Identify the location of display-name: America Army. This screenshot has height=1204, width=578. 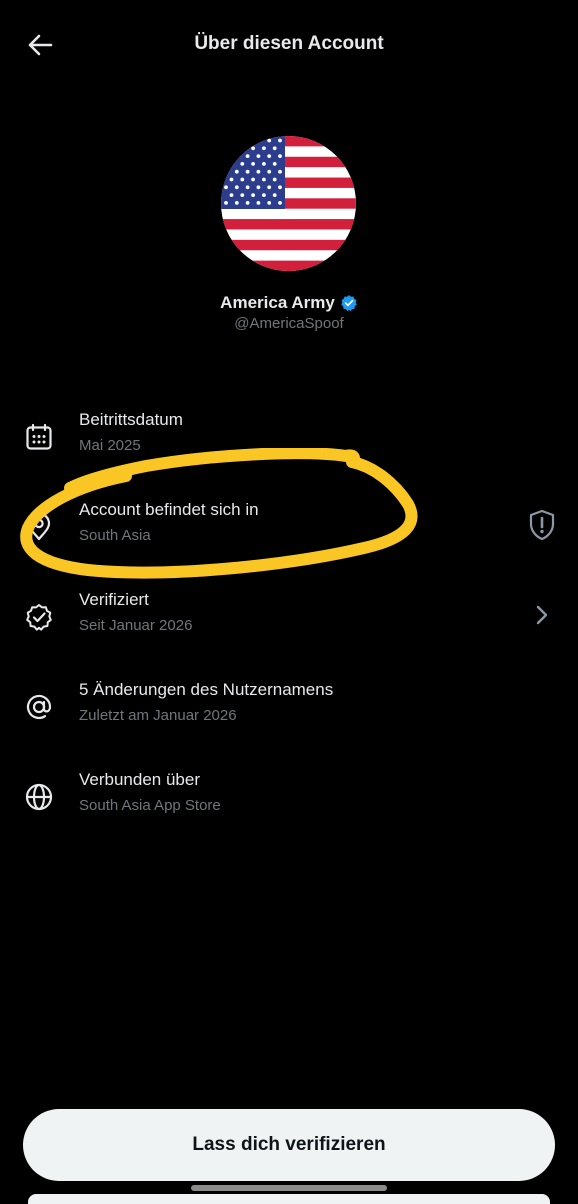
(277, 302).